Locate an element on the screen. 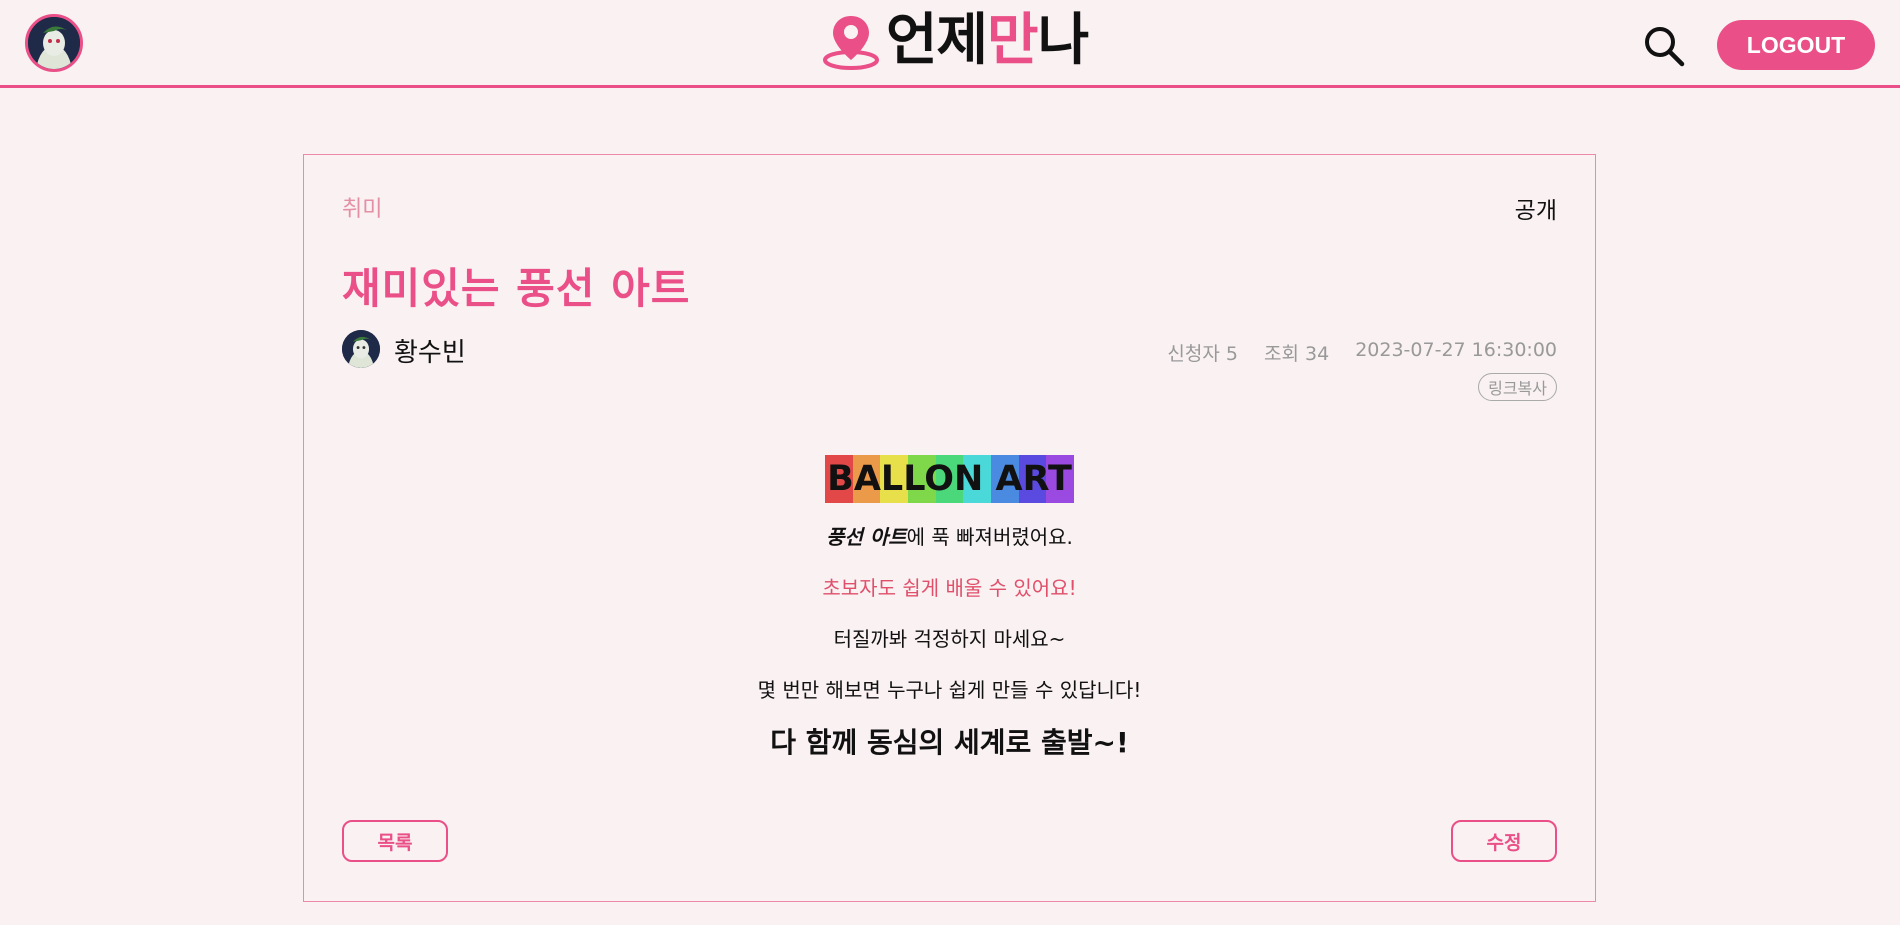 The width and height of the screenshot is (1900, 925). content-line-3: 터질까봐 걱정하지 마세요~ is located at coordinates (949, 639).